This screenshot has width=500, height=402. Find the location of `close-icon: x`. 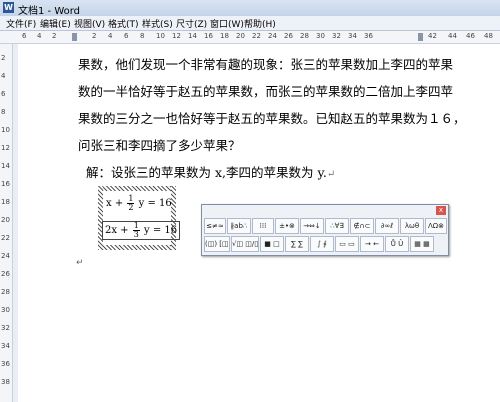

close-icon: x is located at coordinates (441, 210).